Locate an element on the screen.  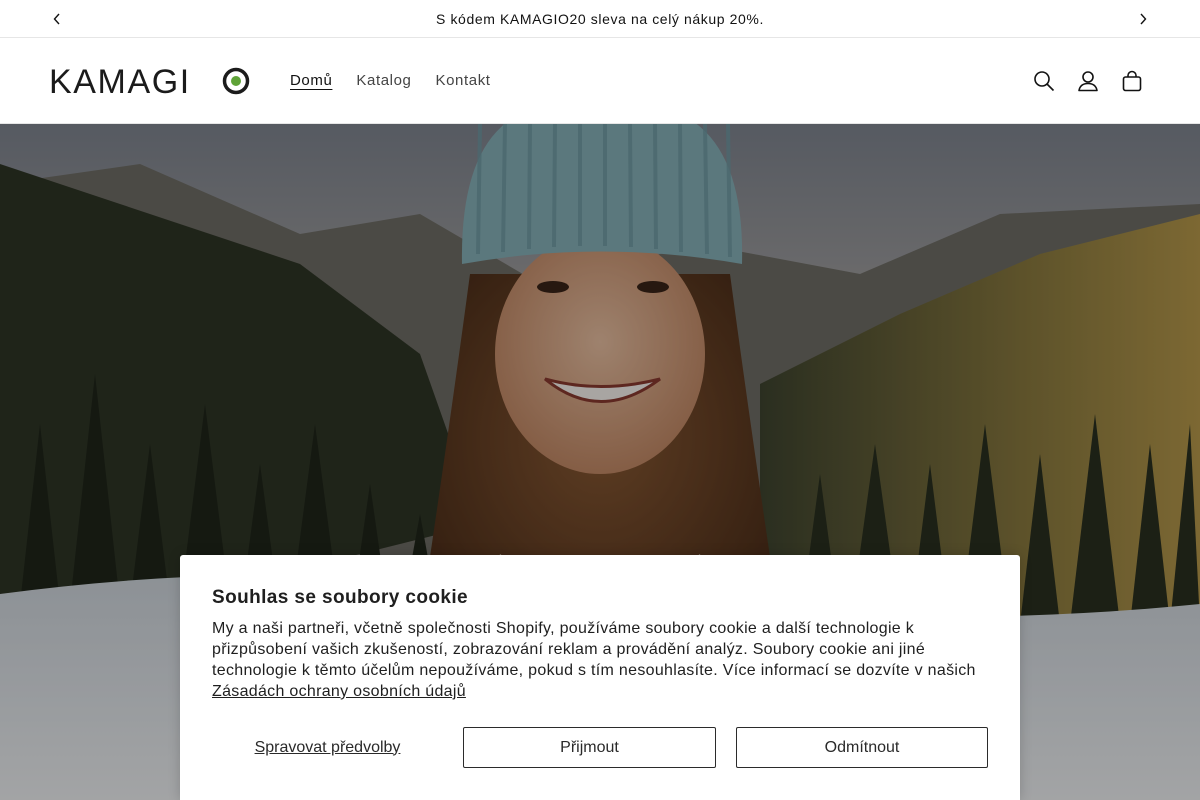
chevron-right-icon is located at coordinates (1143, 19).